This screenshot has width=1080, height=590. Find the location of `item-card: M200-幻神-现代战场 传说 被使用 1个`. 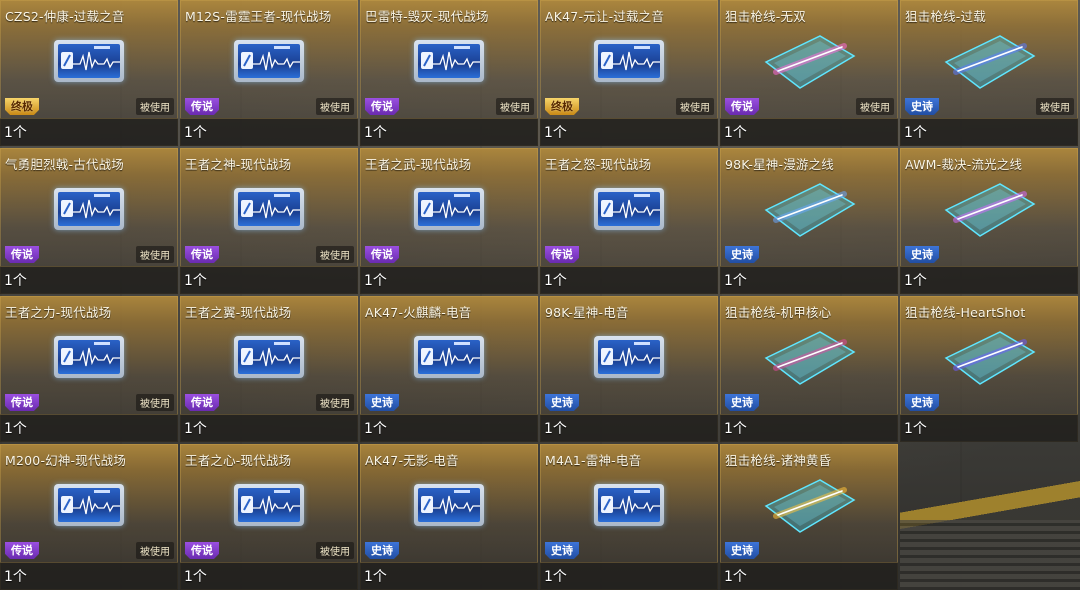

item-card: M200-幻神-现代战场 传说 被使用 1个 is located at coordinates (89, 517).